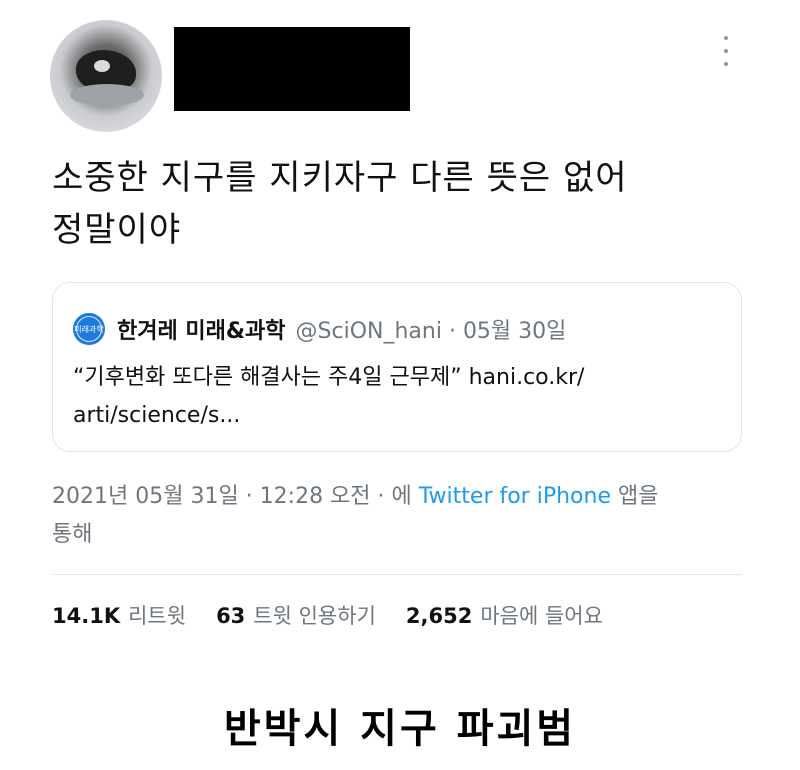  Describe the element at coordinates (402, 204) in the screenshot. I see `tweet-text: 소중한 지구를 지키자구 다른 뜻은 없어 정말이야` at that location.